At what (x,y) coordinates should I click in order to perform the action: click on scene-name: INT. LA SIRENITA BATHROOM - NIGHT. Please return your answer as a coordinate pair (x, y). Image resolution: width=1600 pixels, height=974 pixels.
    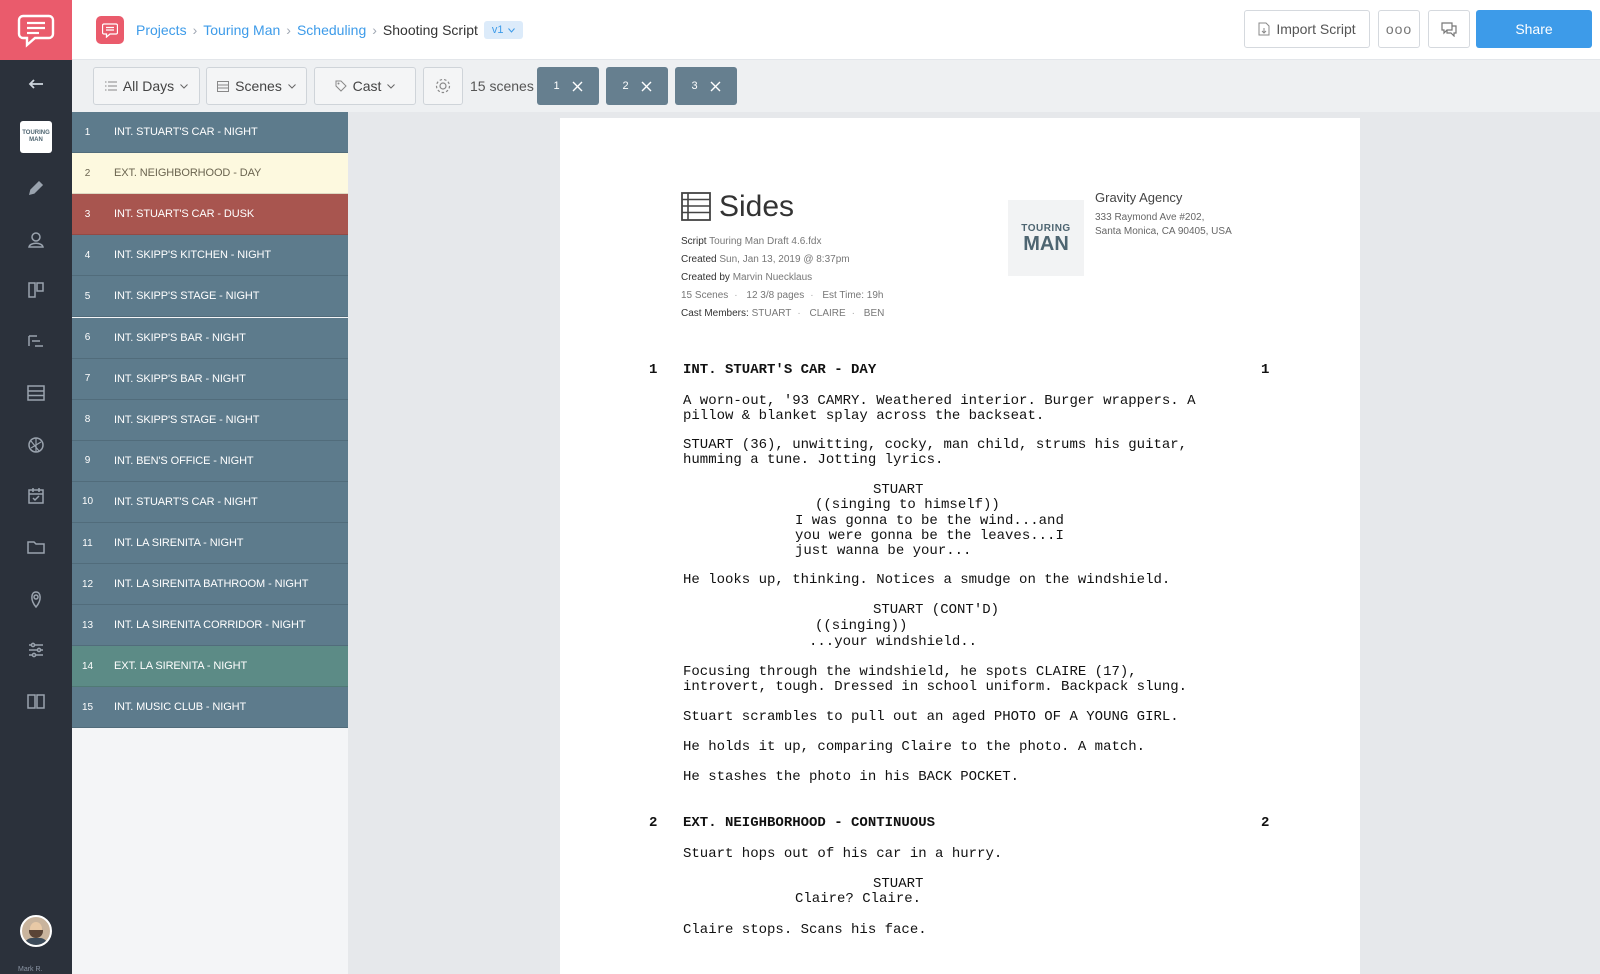
    Looking at the image, I should click on (211, 584).